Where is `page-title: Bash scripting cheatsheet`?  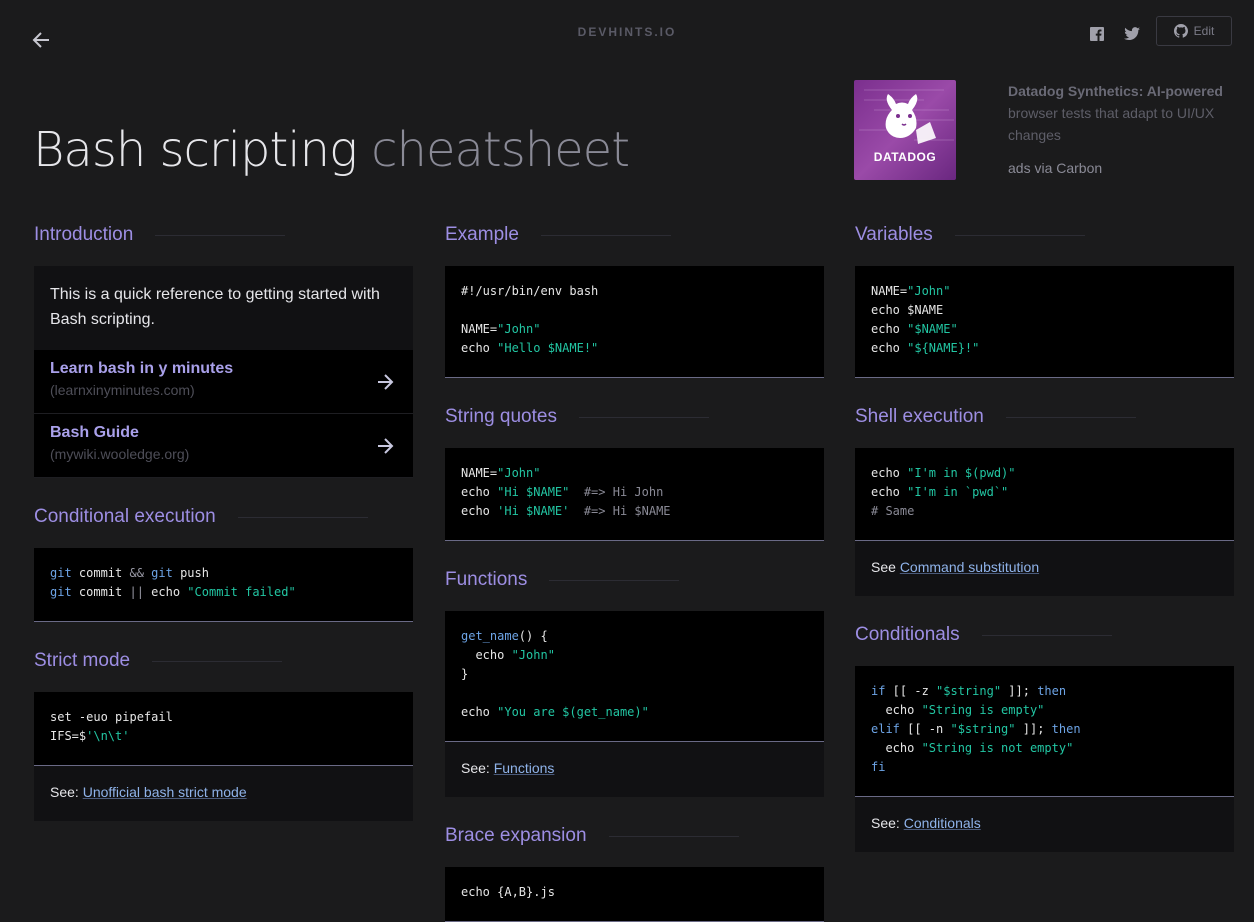
page-title: Bash scripting cheatsheet is located at coordinates (331, 150).